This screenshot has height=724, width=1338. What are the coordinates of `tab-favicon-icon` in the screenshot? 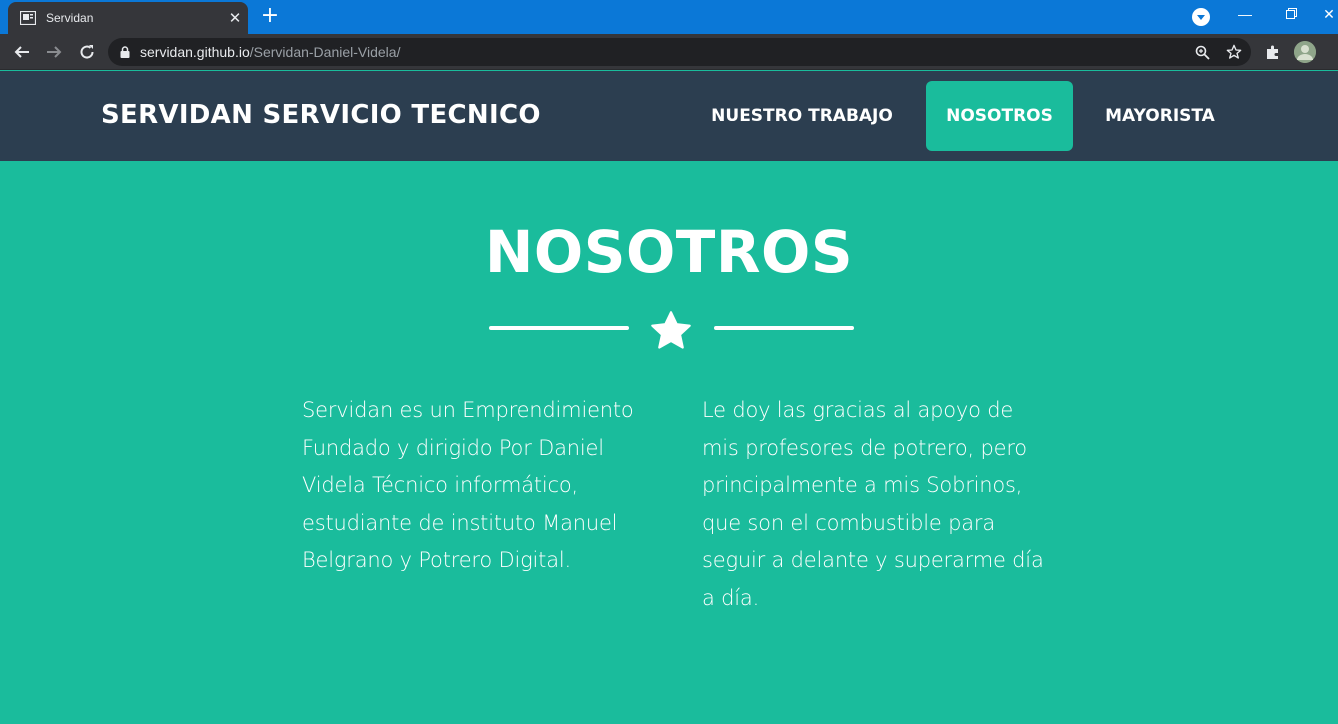 It's located at (28, 18).